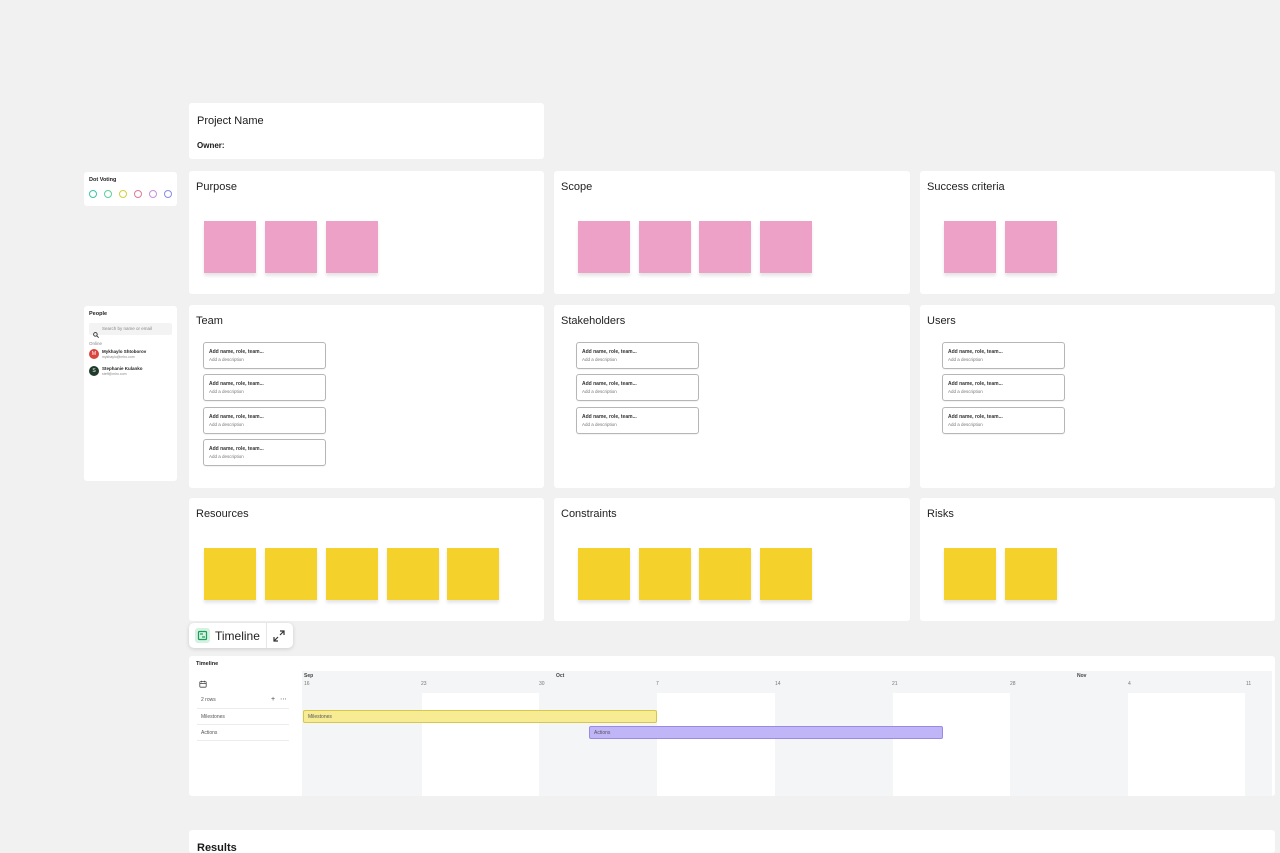 The height and width of the screenshot is (853, 1280). I want to click on people-search: Search by name or email, so click(130, 331).